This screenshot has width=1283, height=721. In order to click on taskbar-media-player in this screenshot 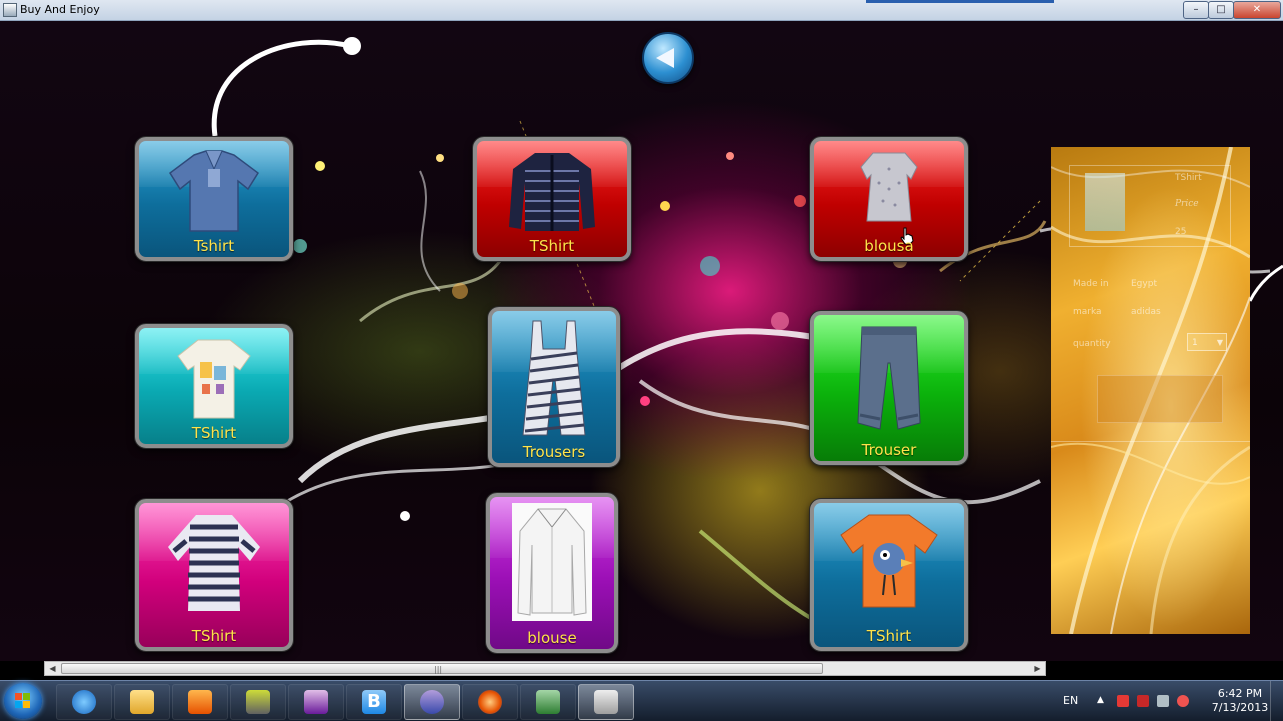, I will do `click(200, 702)`.